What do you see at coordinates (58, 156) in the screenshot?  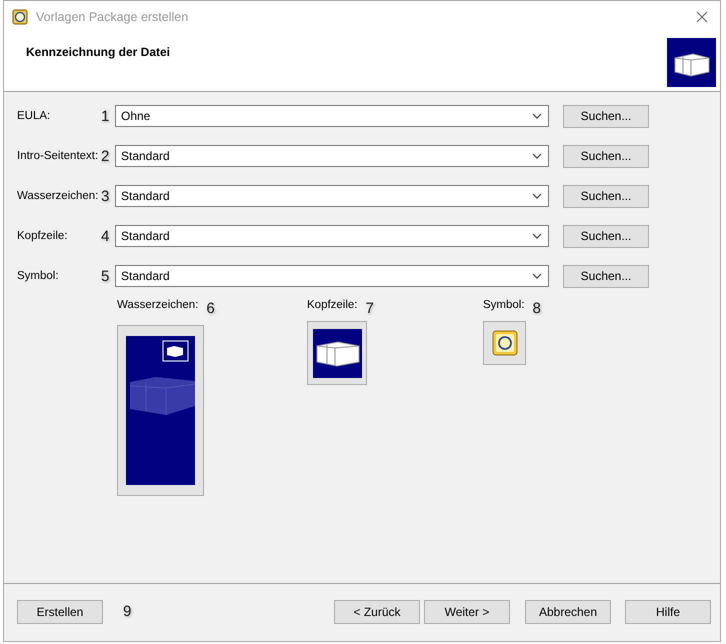 I see `field-label: Intro-Seitentext:` at bounding box center [58, 156].